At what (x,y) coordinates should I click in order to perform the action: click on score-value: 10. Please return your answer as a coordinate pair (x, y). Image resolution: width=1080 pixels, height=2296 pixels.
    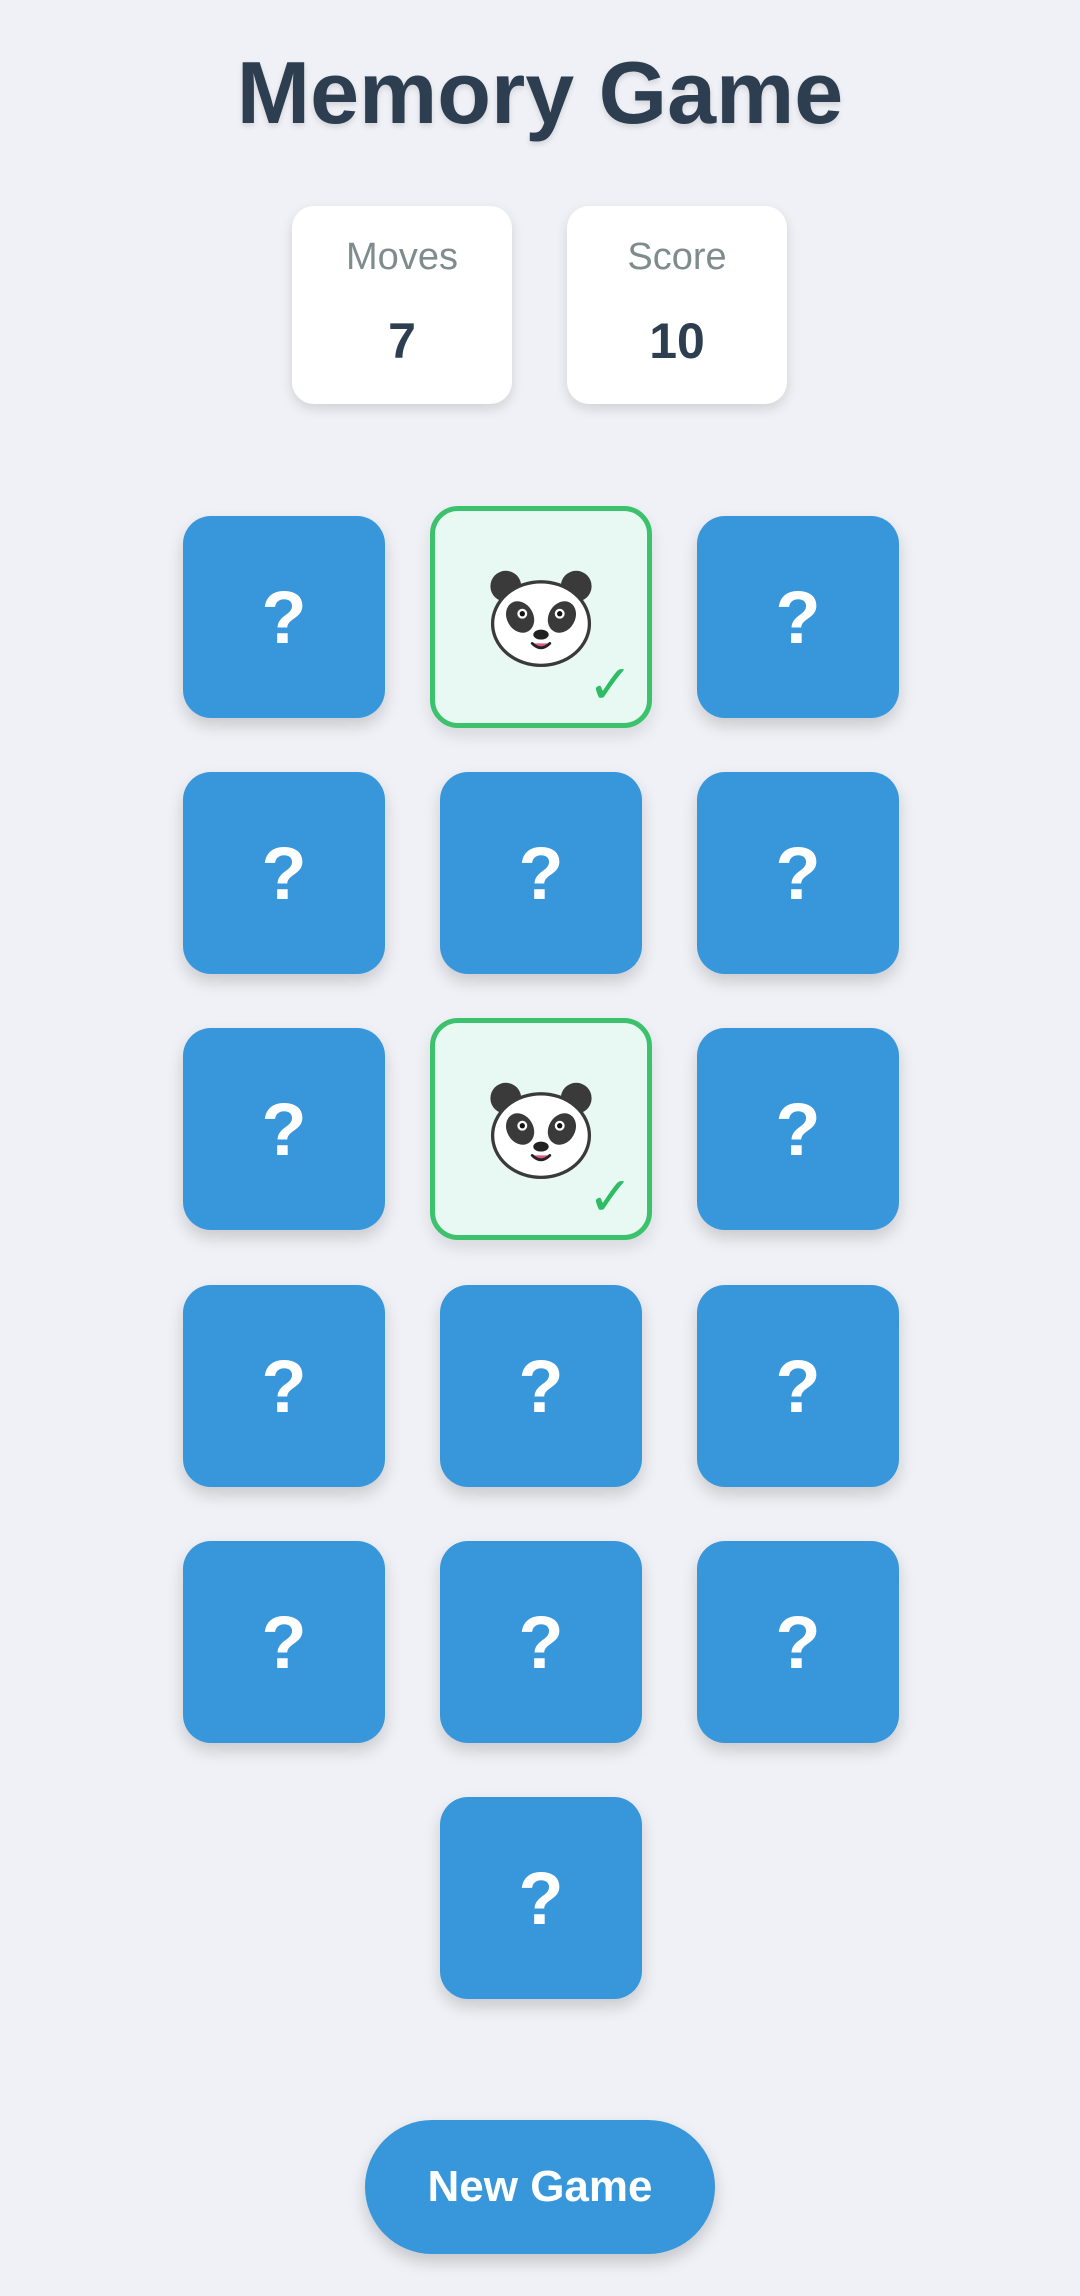
    Looking at the image, I should click on (677, 341).